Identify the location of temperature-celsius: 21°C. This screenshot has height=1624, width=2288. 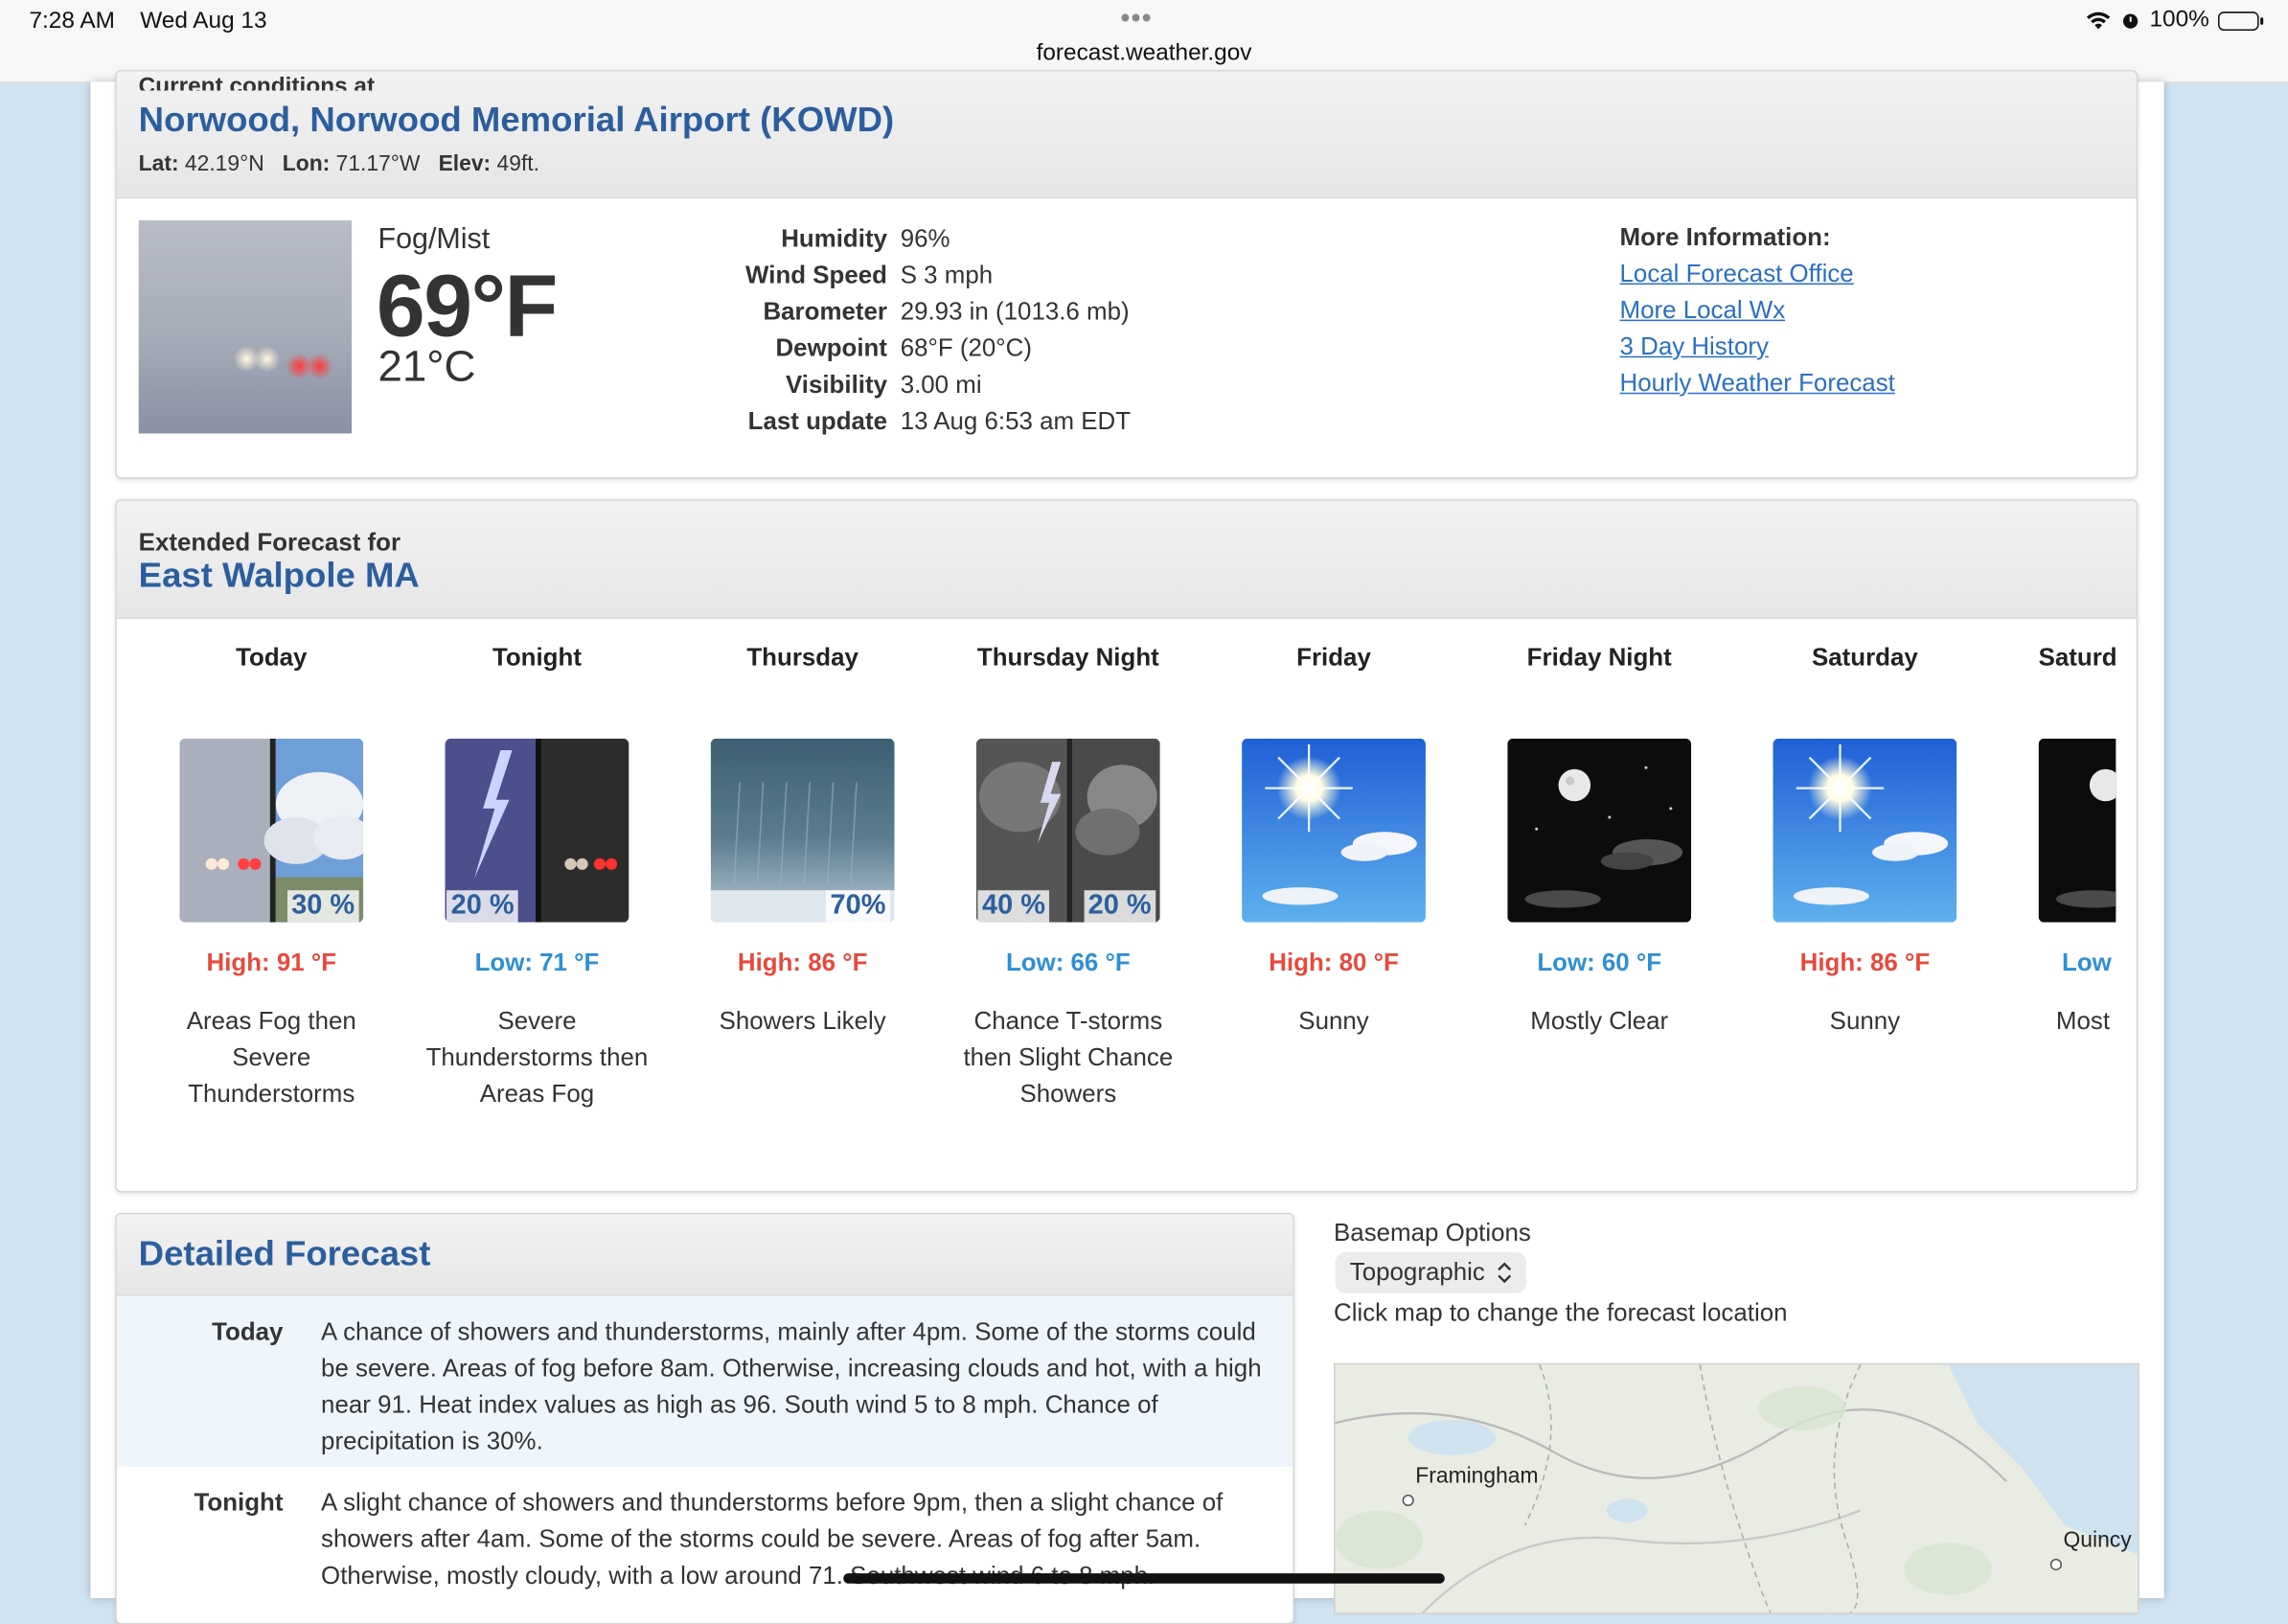
(427, 367).